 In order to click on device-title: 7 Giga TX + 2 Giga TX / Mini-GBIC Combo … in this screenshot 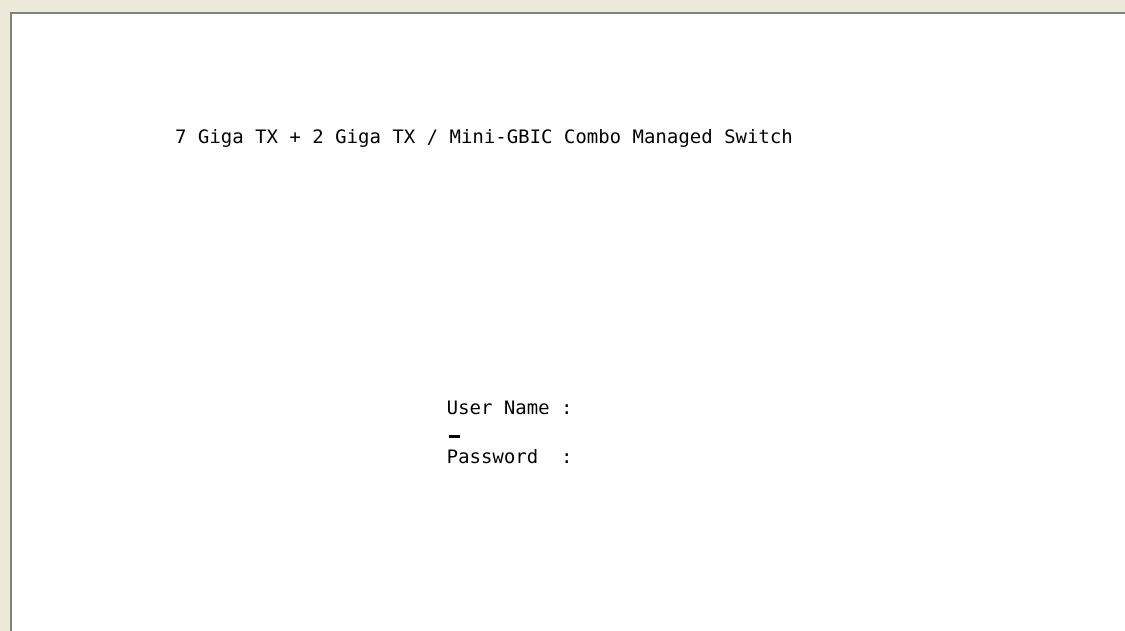, I will do `click(484, 137)`.